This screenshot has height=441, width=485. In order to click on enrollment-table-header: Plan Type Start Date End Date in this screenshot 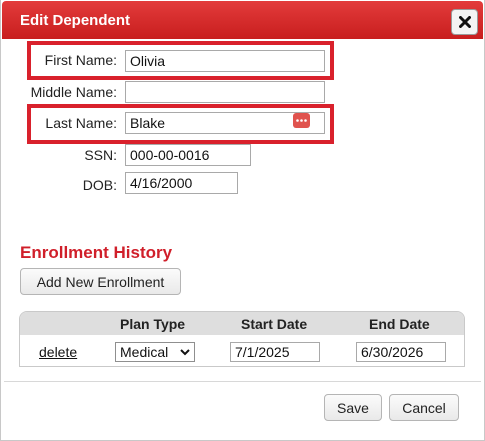, I will do `click(242, 323)`.